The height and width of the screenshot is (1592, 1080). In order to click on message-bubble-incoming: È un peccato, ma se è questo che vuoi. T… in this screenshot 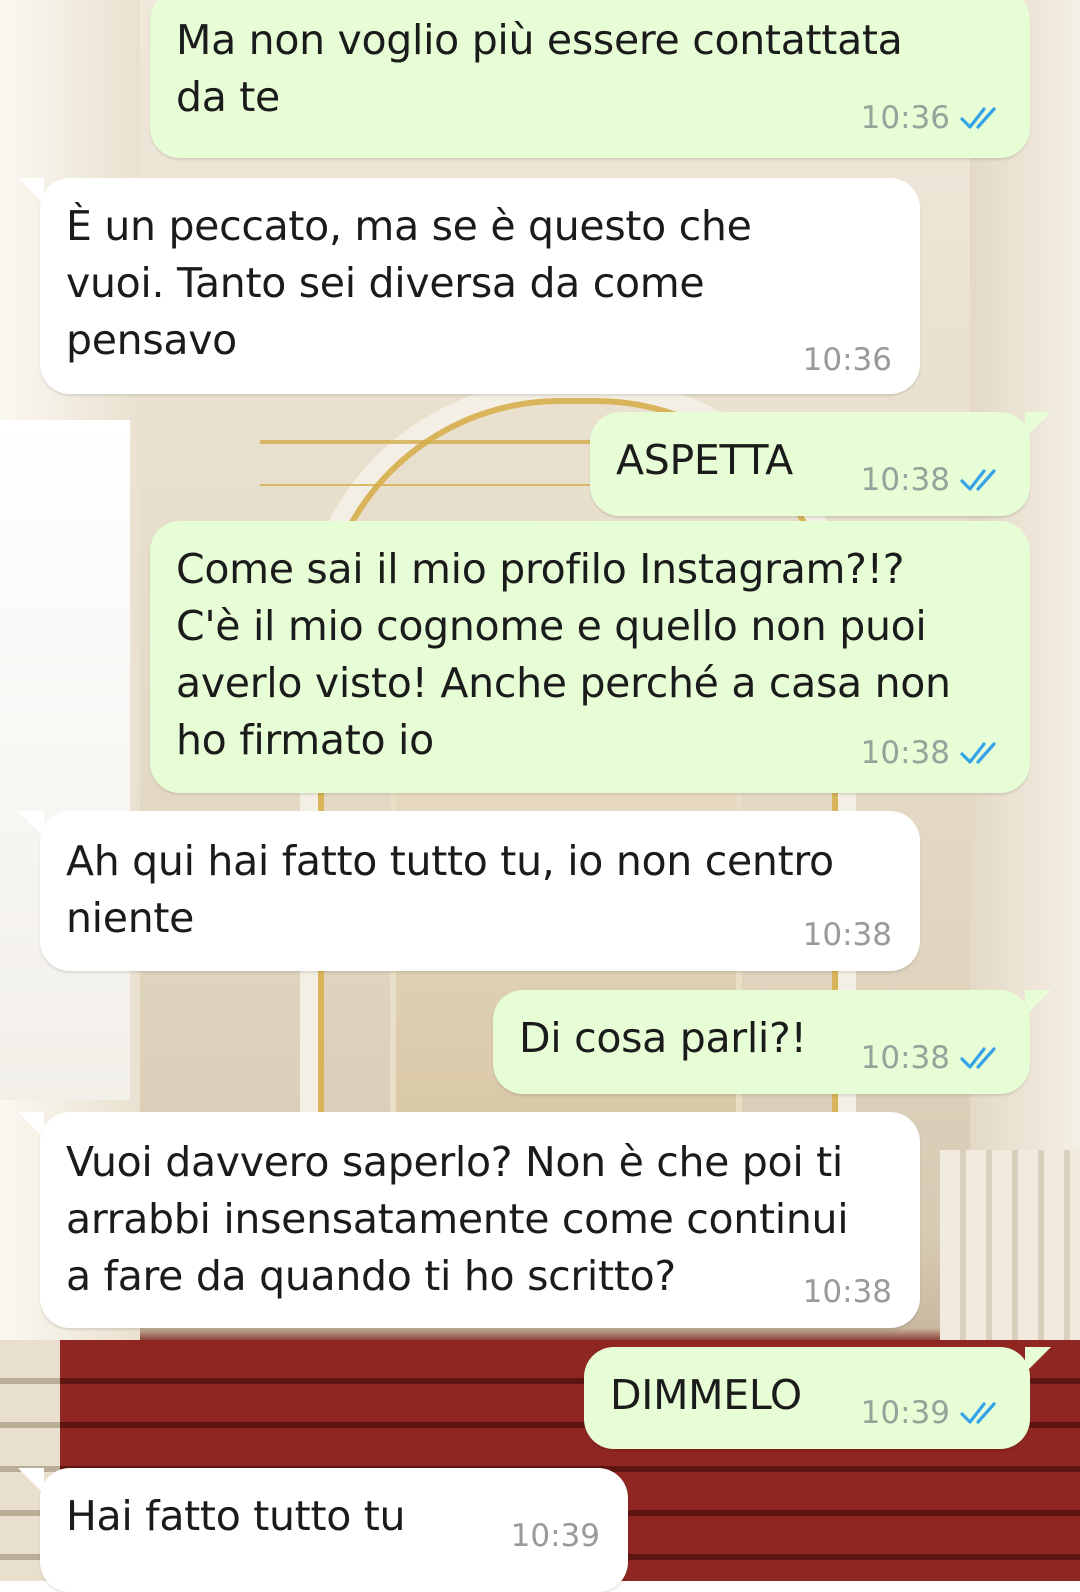, I will do `click(480, 286)`.